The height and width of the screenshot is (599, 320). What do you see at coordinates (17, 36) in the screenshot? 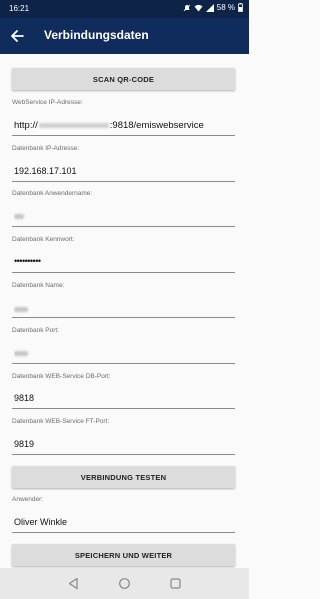
I see `arrow-left-icon` at bounding box center [17, 36].